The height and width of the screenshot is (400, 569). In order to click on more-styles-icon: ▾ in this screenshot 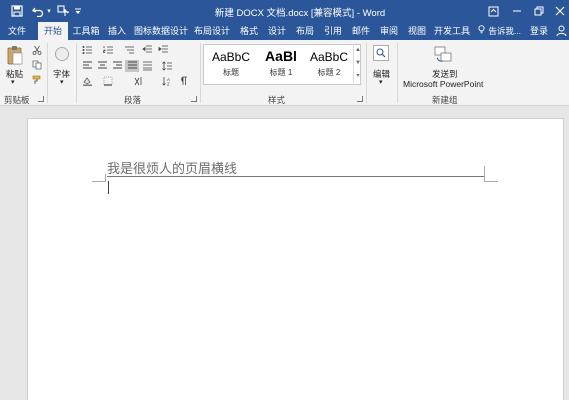, I will do `click(358, 76)`.